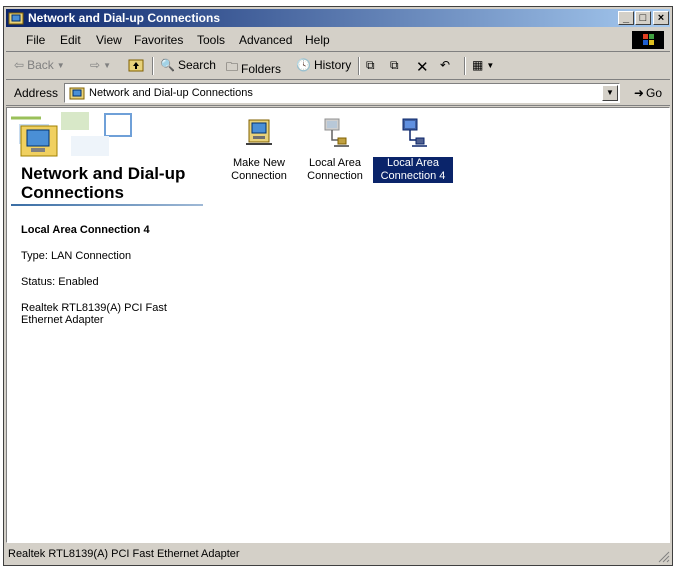 The image size is (676, 570). I want to click on selected-connection-name: Local Area Connection 4, so click(85, 230).